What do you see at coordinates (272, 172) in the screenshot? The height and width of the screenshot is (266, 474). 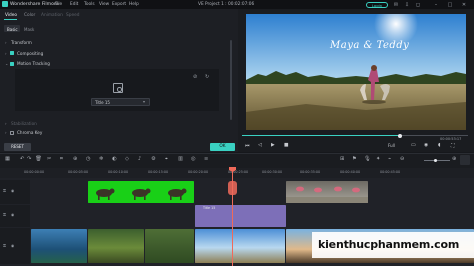 I see `ruler-tick: 00:00:30:00` at bounding box center [272, 172].